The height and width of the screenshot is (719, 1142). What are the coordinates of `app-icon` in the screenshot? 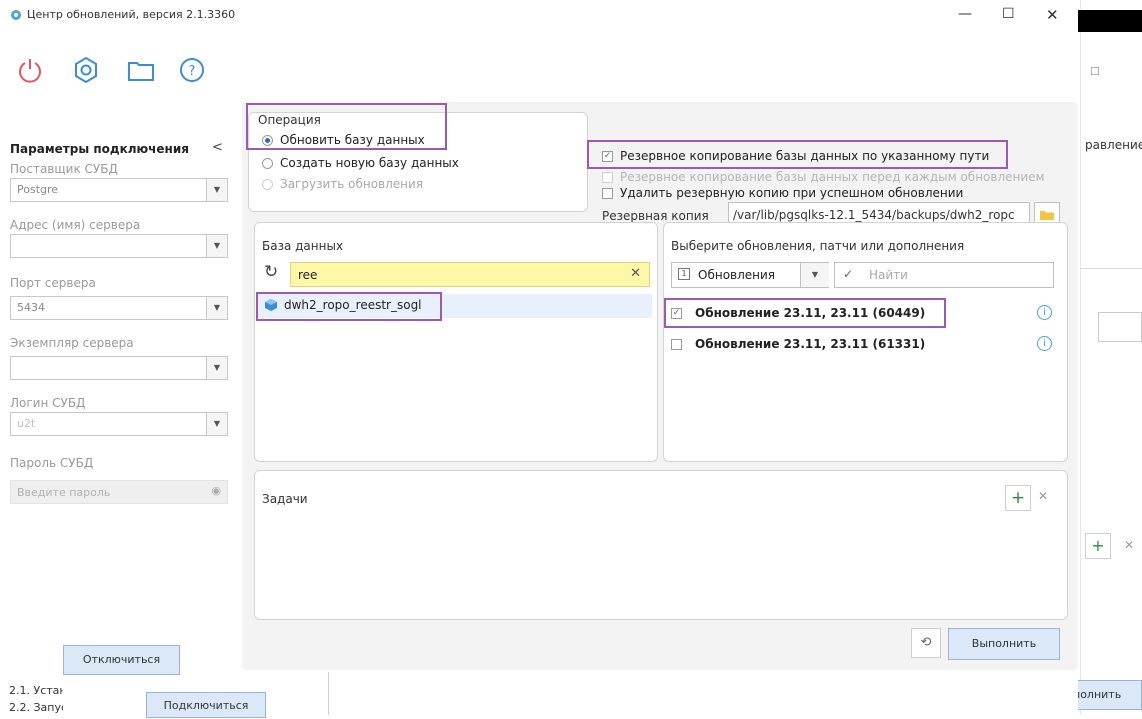 It's located at (16, 15).